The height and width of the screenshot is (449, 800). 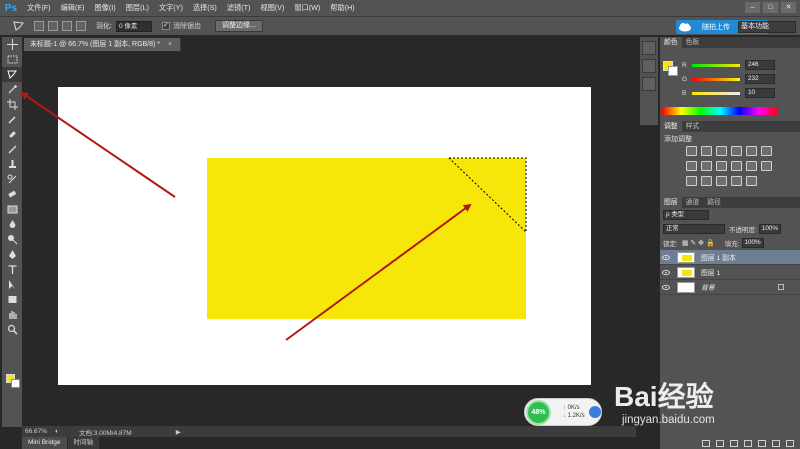 What do you see at coordinates (751, 166) in the screenshot?
I see `color-lookup-icon` at bounding box center [751, 166].